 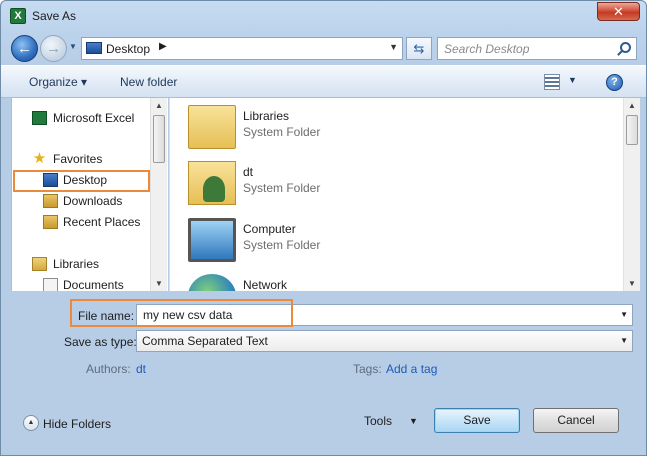 I want to click on help-icon: ?, so click(x=614, y=82).